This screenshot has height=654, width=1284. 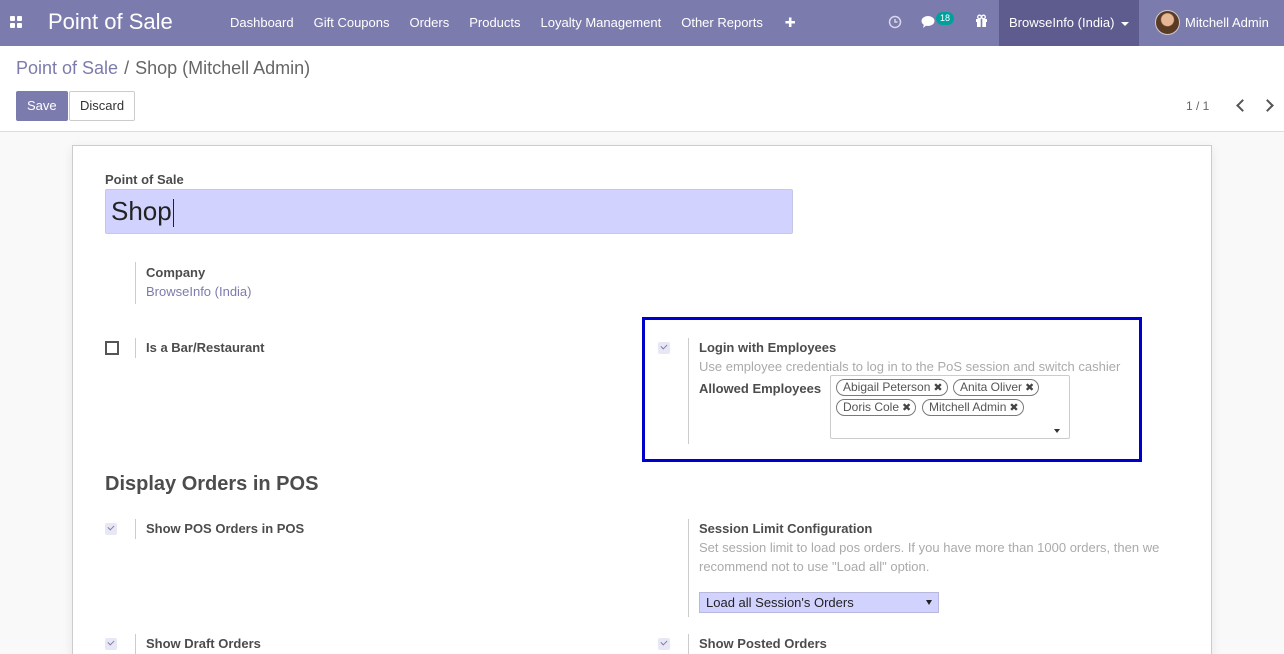 I want to click on user-menu: Mitchell Admin, so click(x=1227, y=23).